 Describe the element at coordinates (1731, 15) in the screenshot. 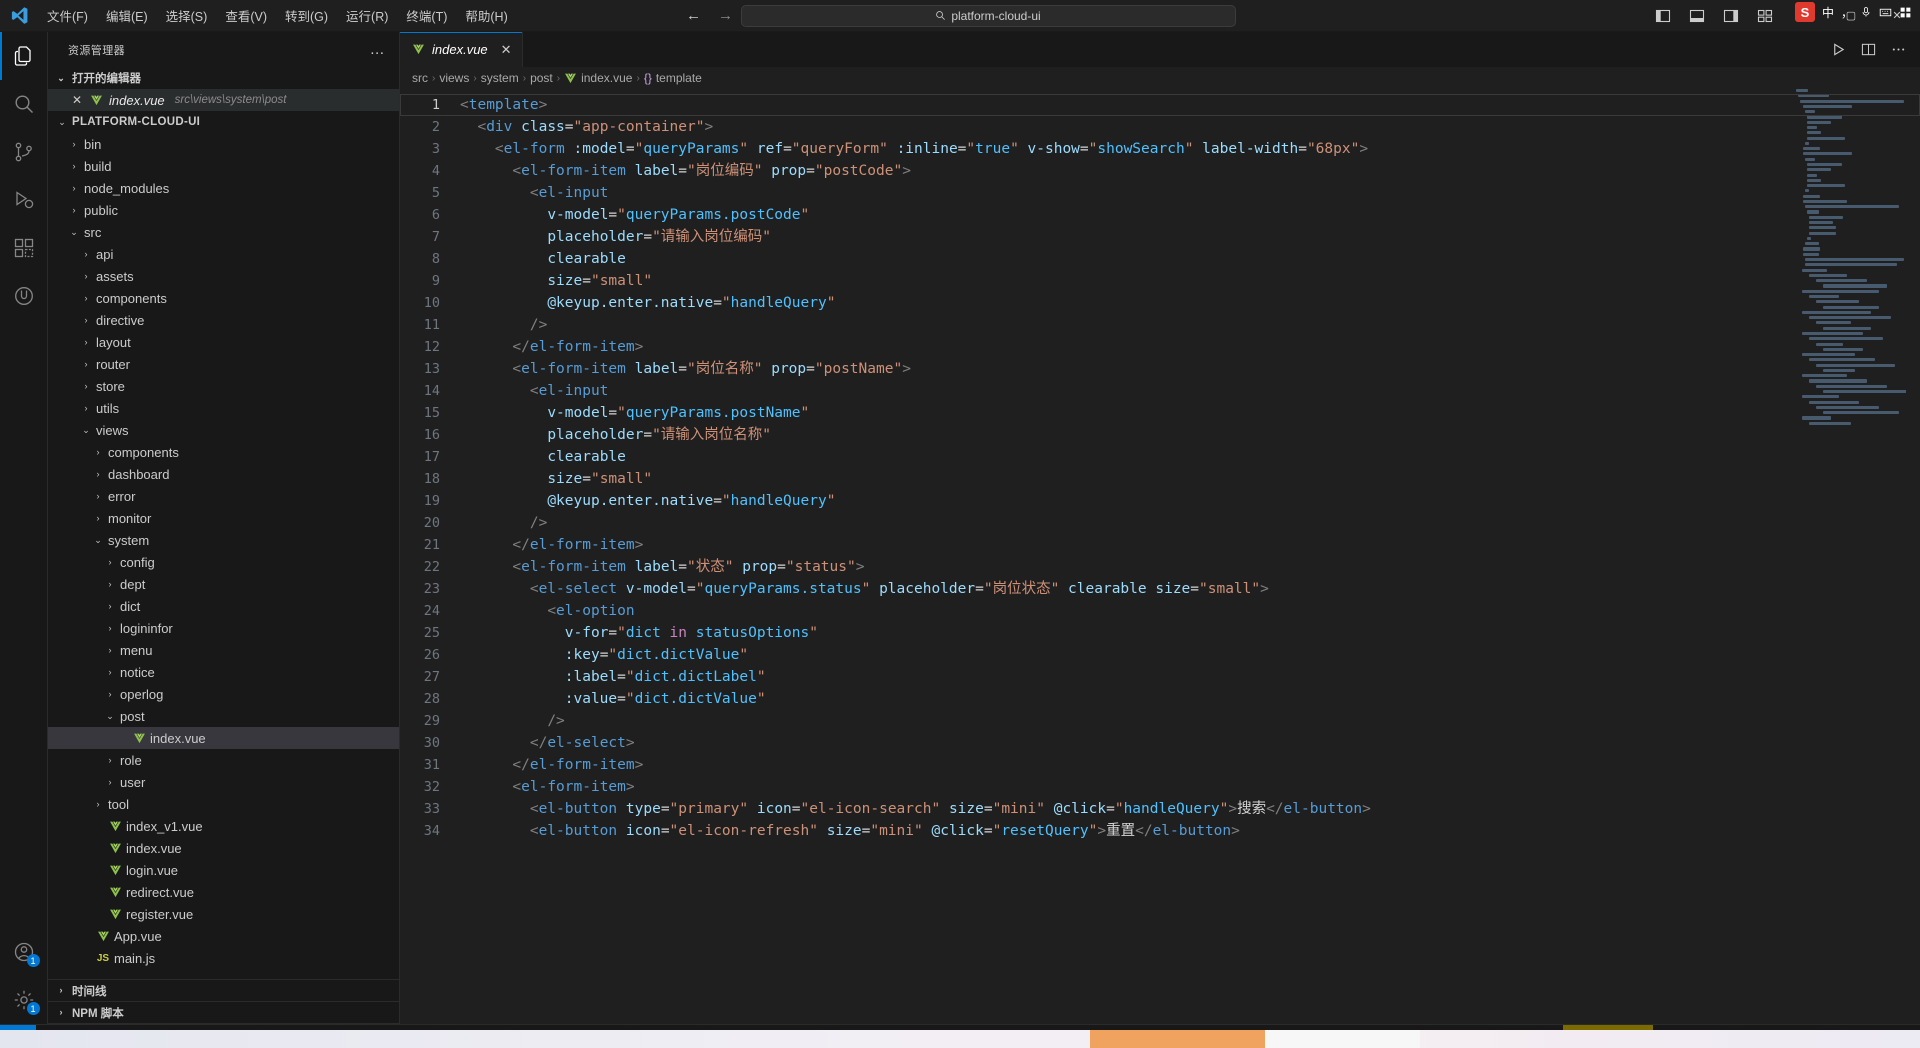

I see `toggle-secondary-sidebar-icon` at that location.